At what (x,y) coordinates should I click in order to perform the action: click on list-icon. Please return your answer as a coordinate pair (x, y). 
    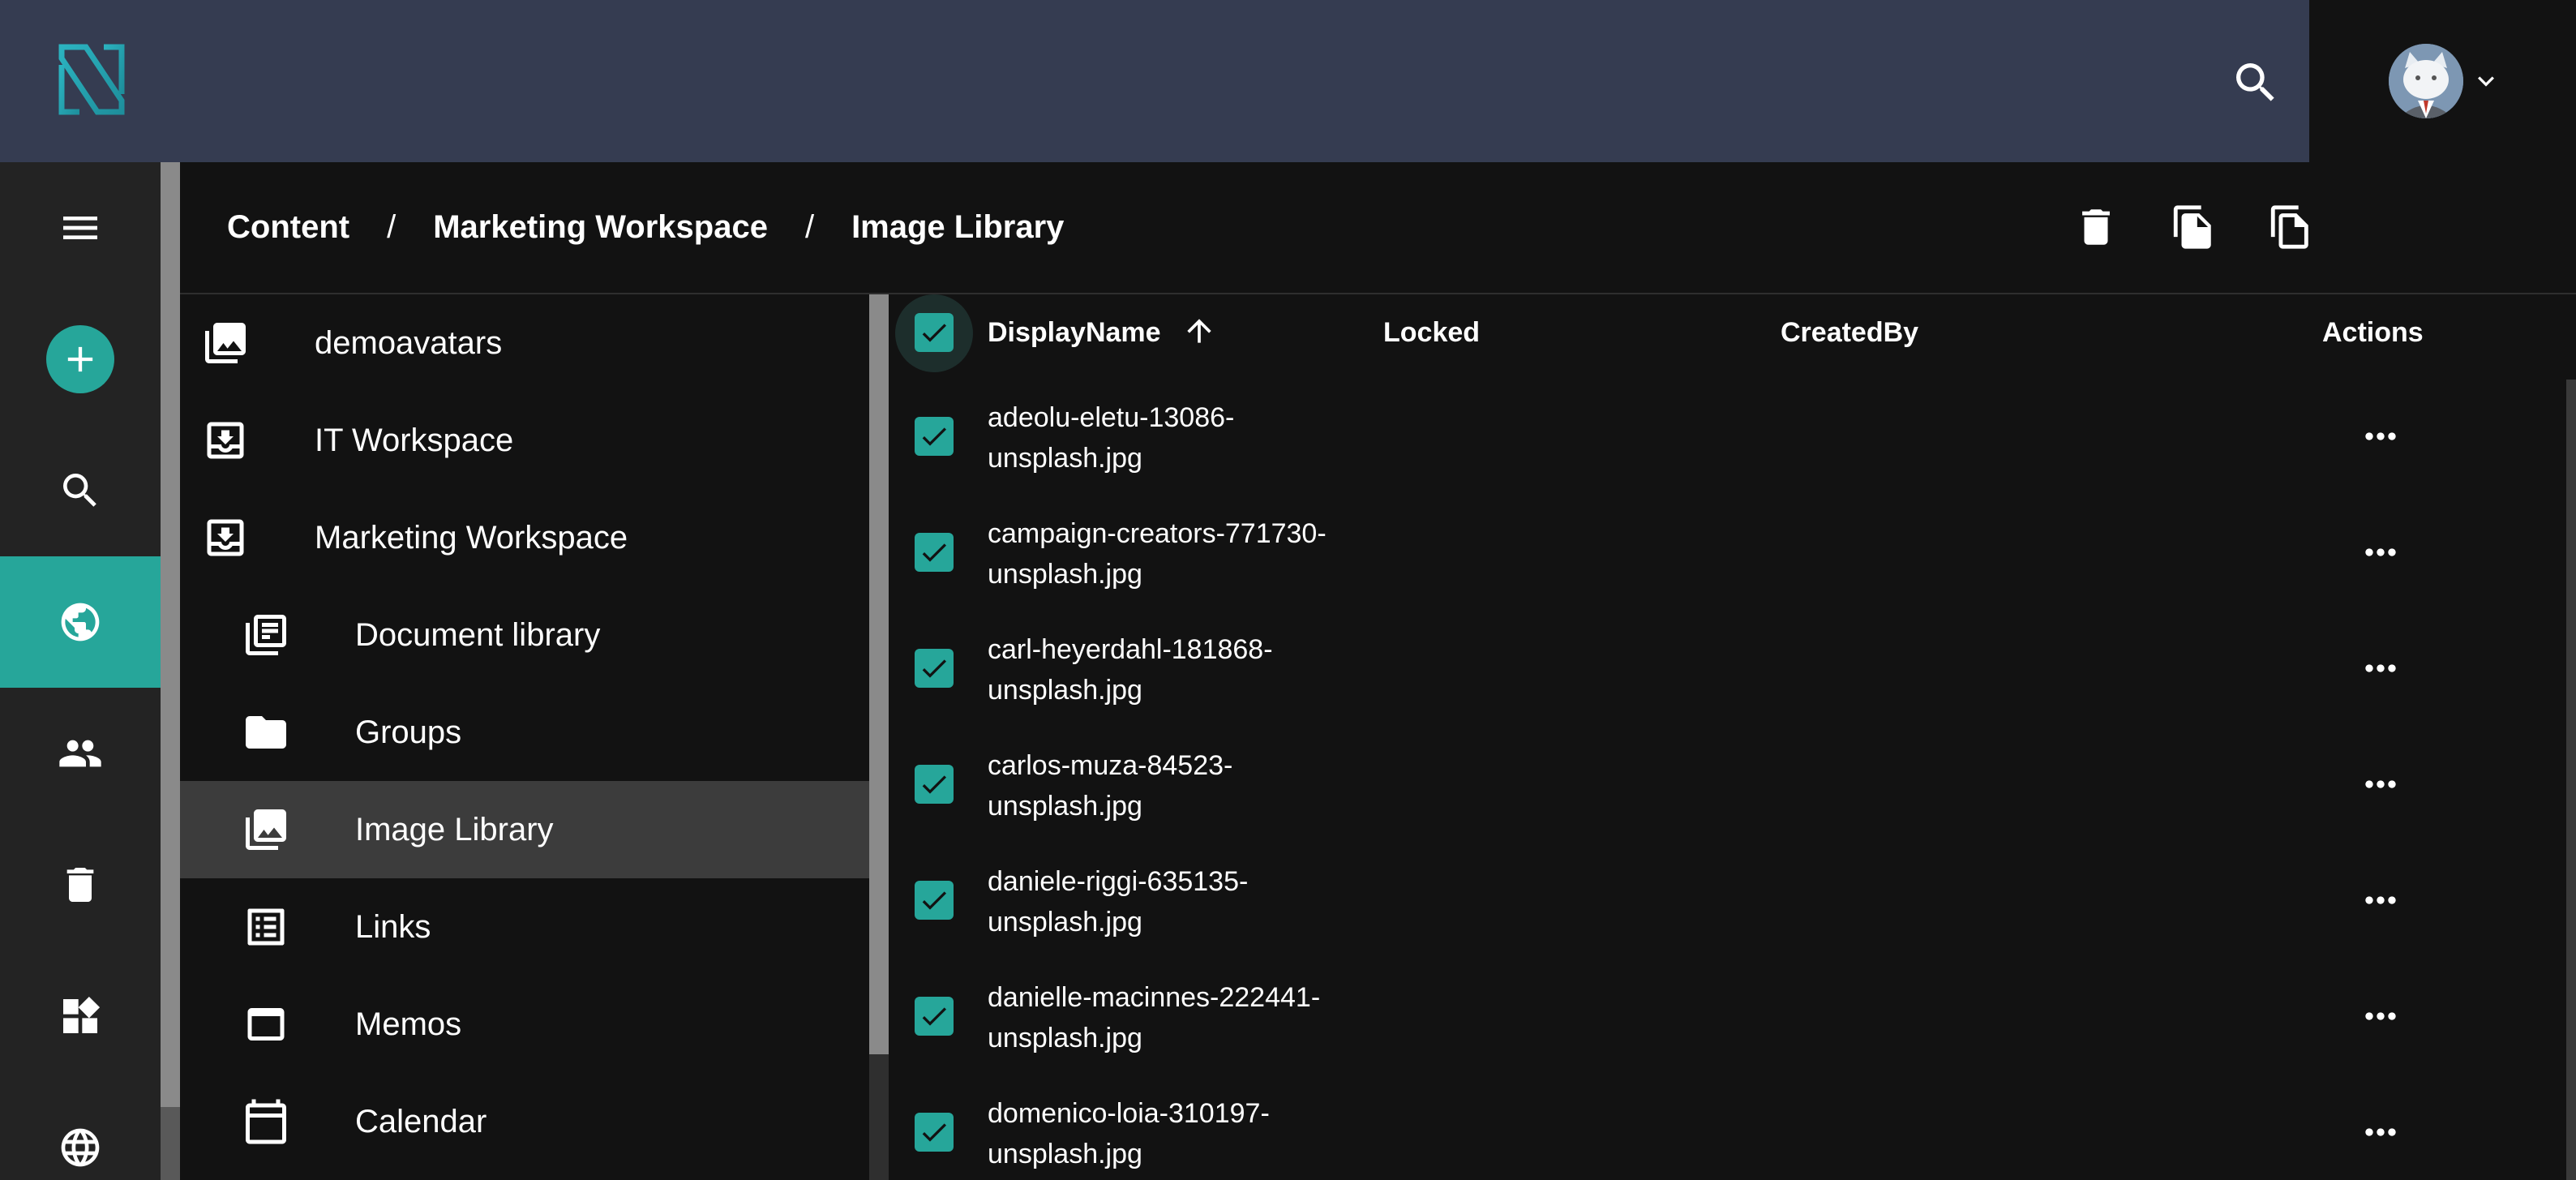
    Looking at the image, I should click on (266, 927).